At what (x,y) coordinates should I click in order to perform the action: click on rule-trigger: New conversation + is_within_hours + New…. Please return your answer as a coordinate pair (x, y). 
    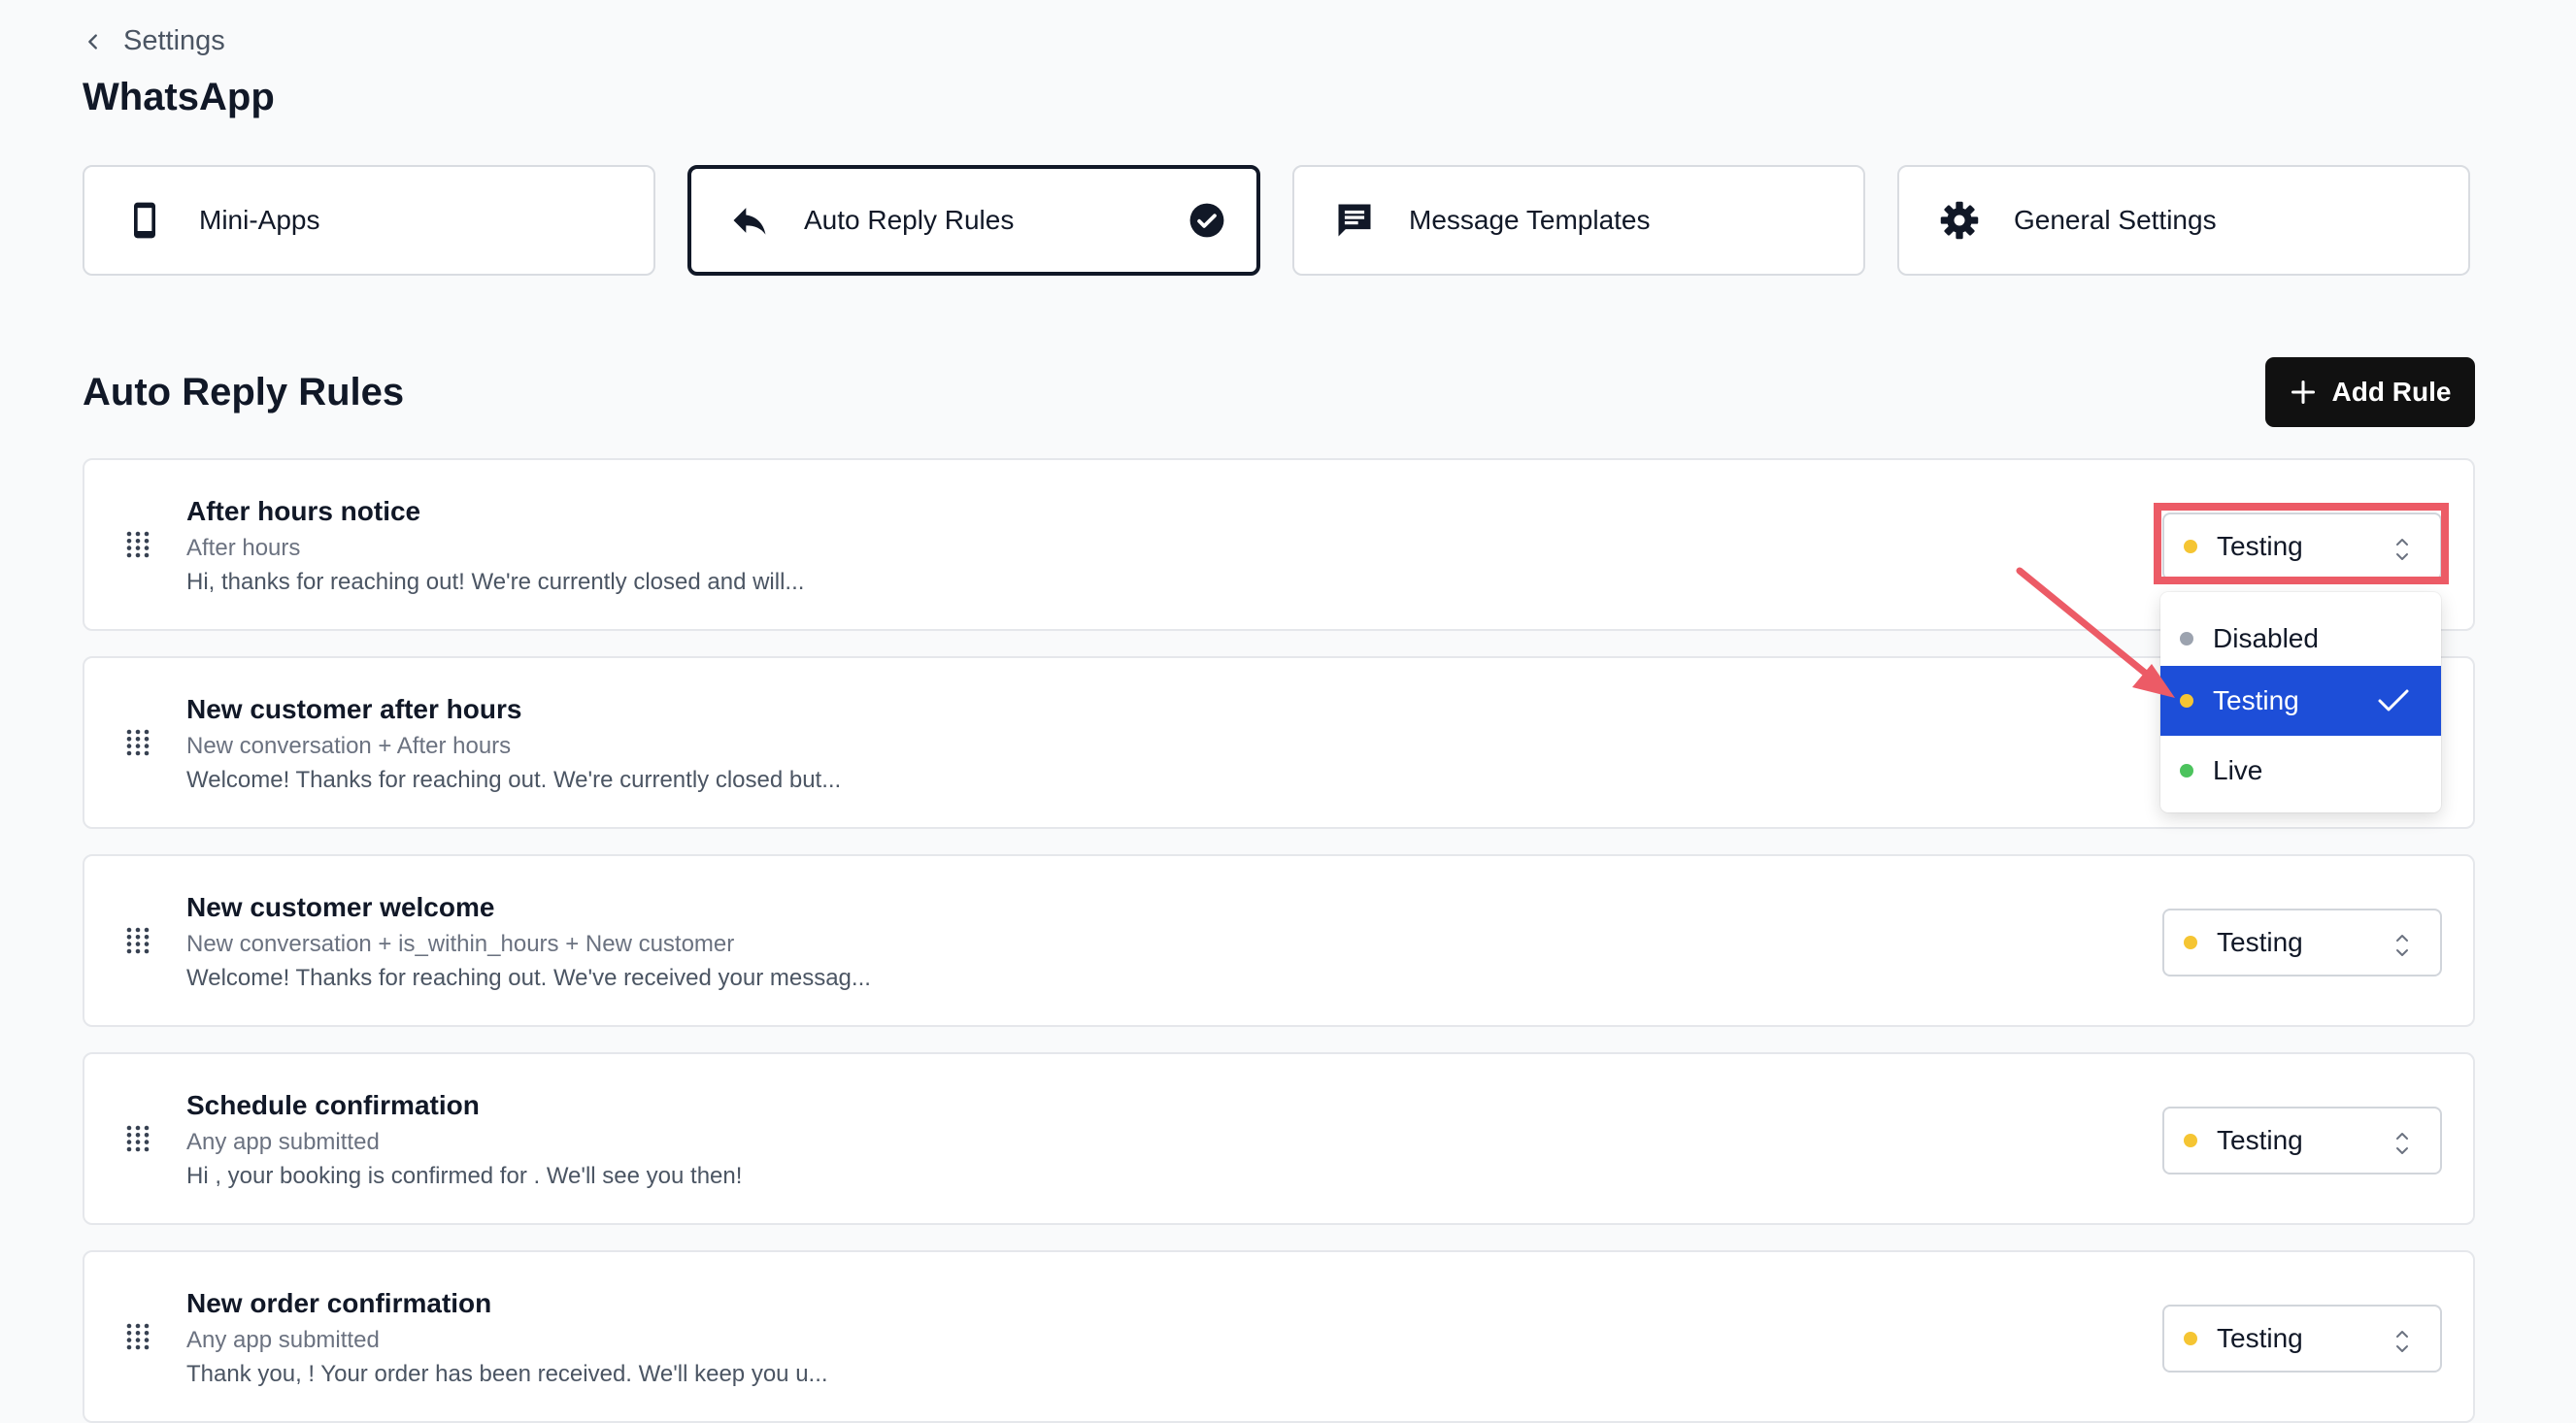
    Looking at the image, I should click on (461, 944).